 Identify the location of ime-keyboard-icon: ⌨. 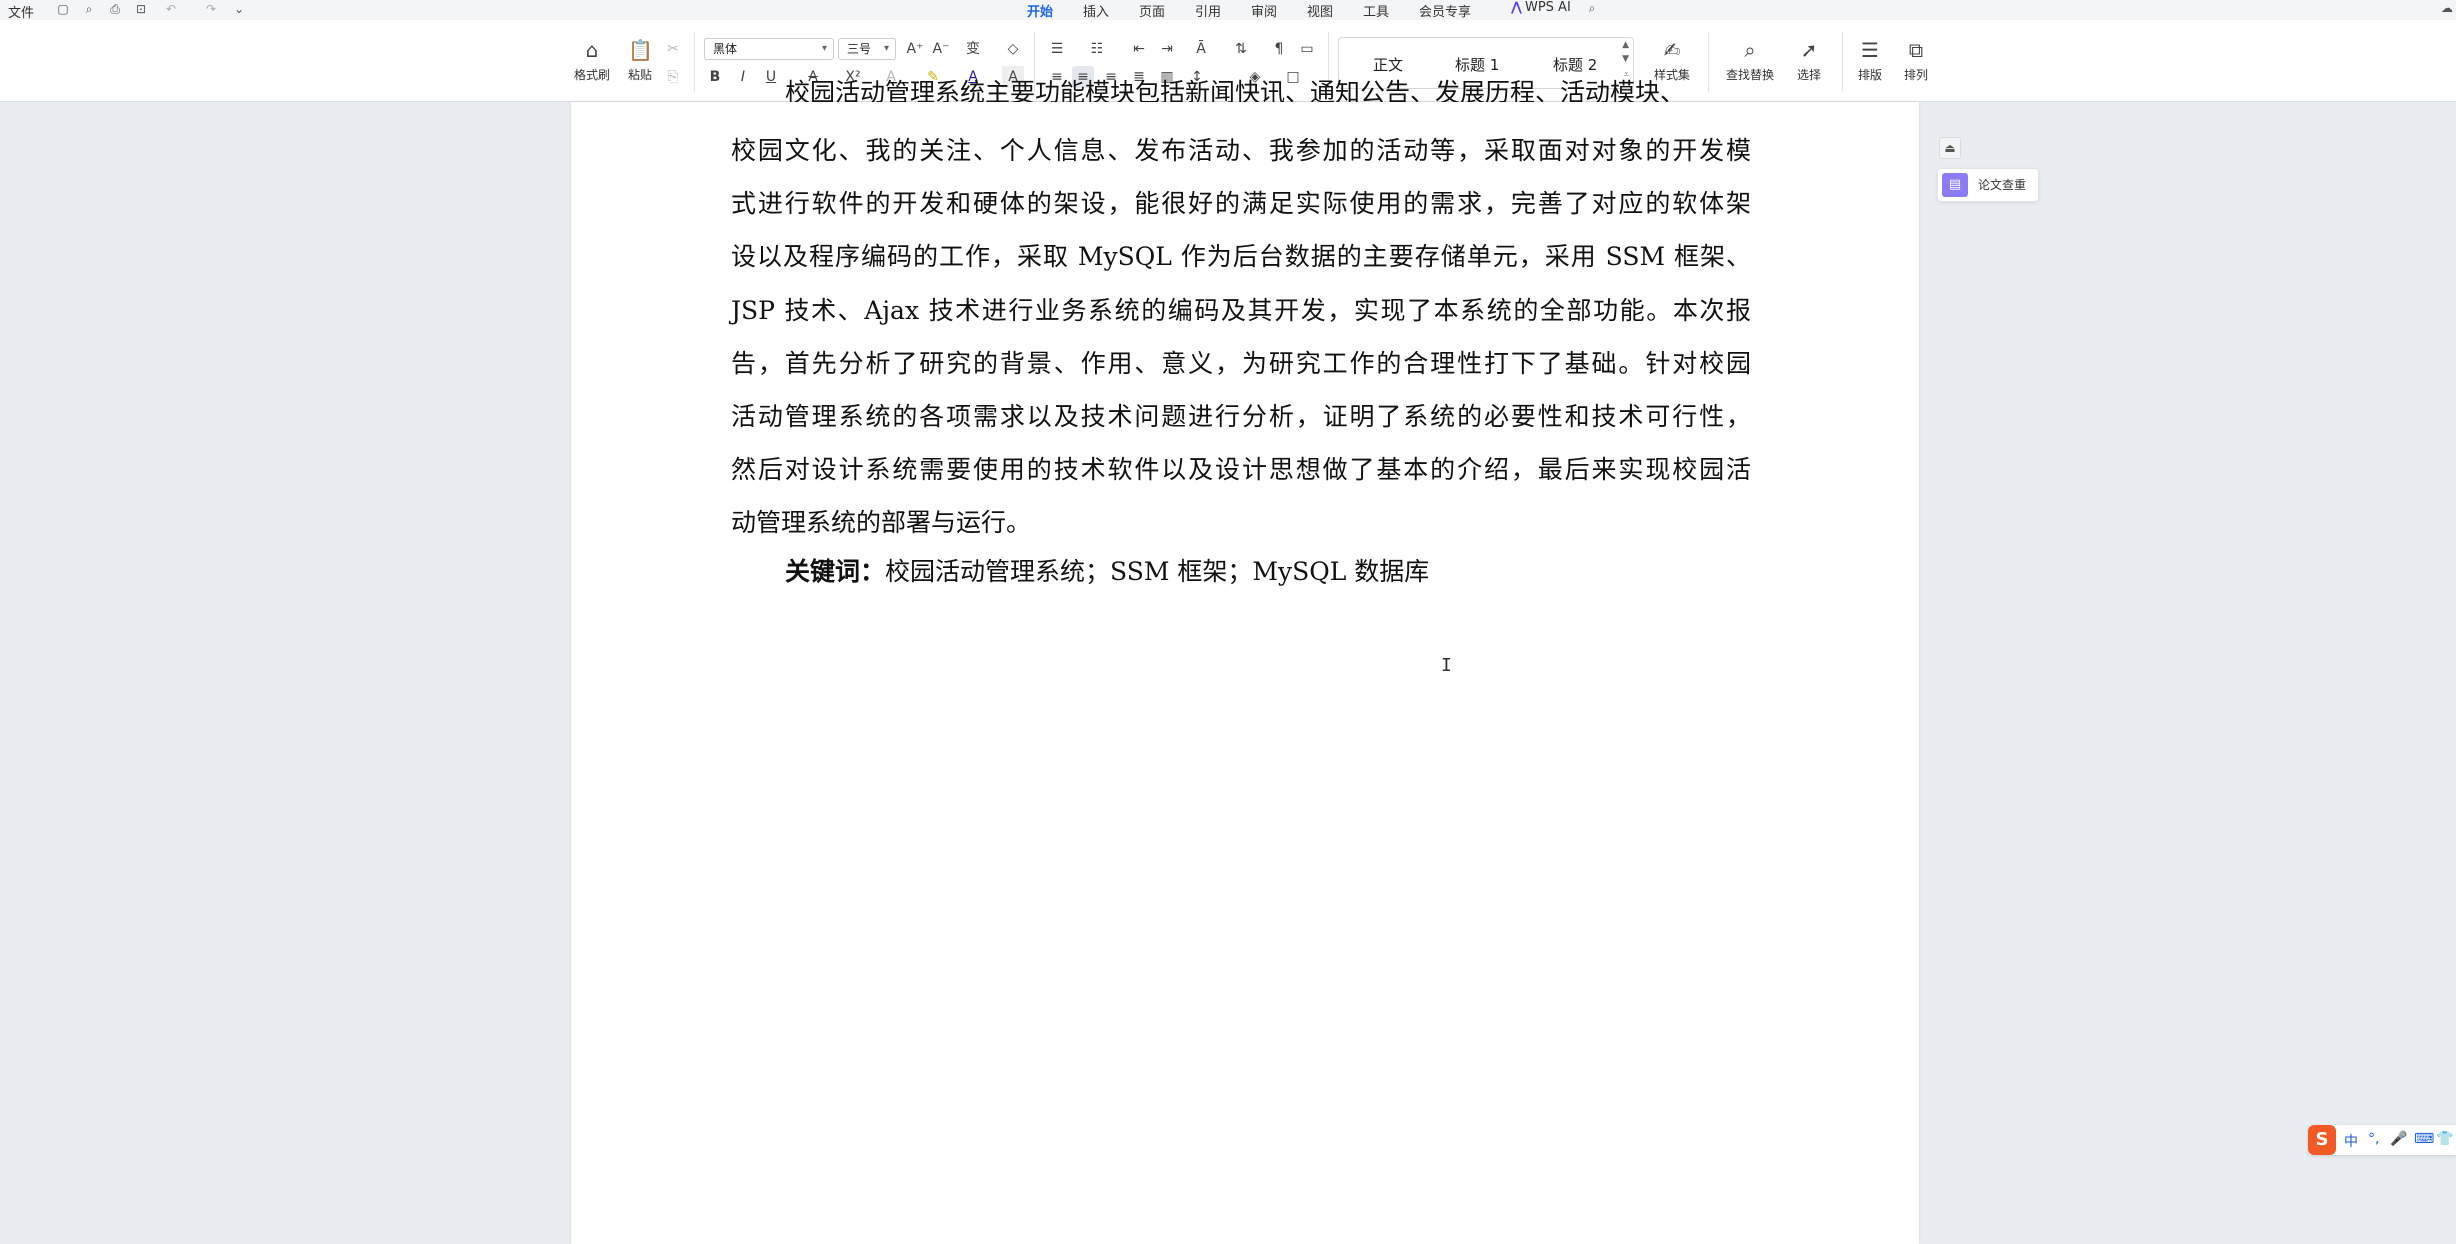
(2424, 1139).